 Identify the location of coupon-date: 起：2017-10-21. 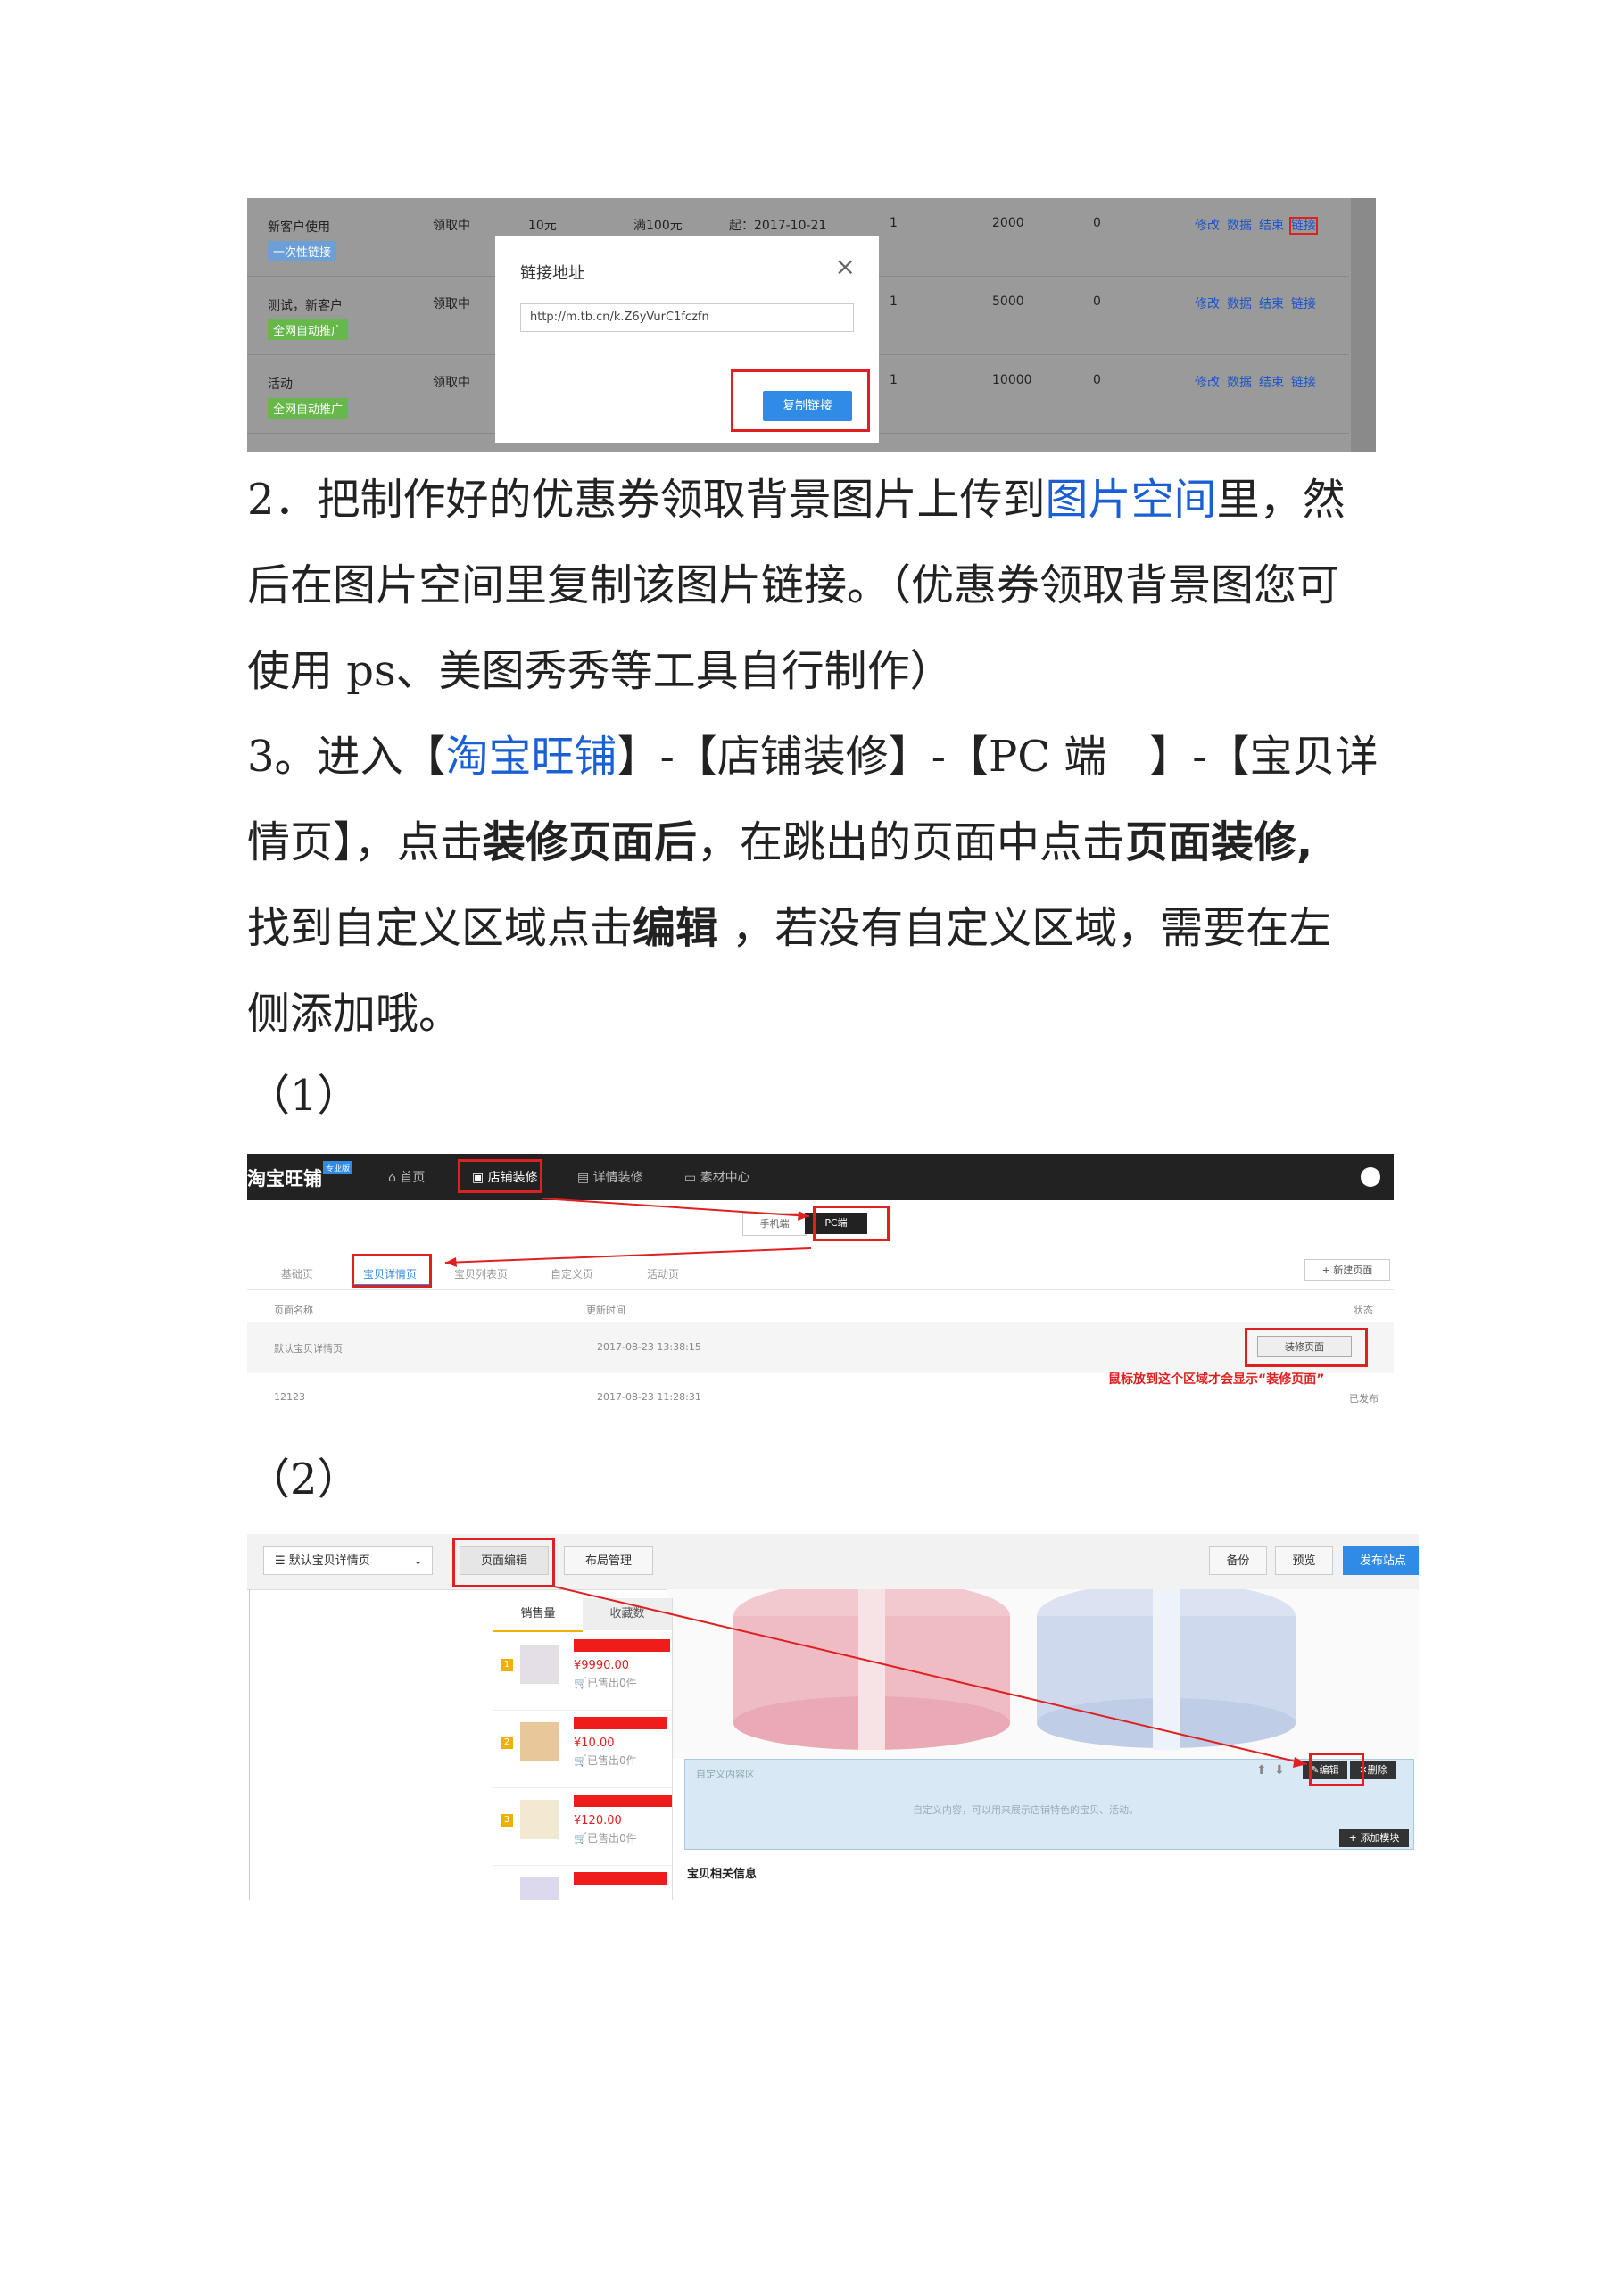
(778, 226).